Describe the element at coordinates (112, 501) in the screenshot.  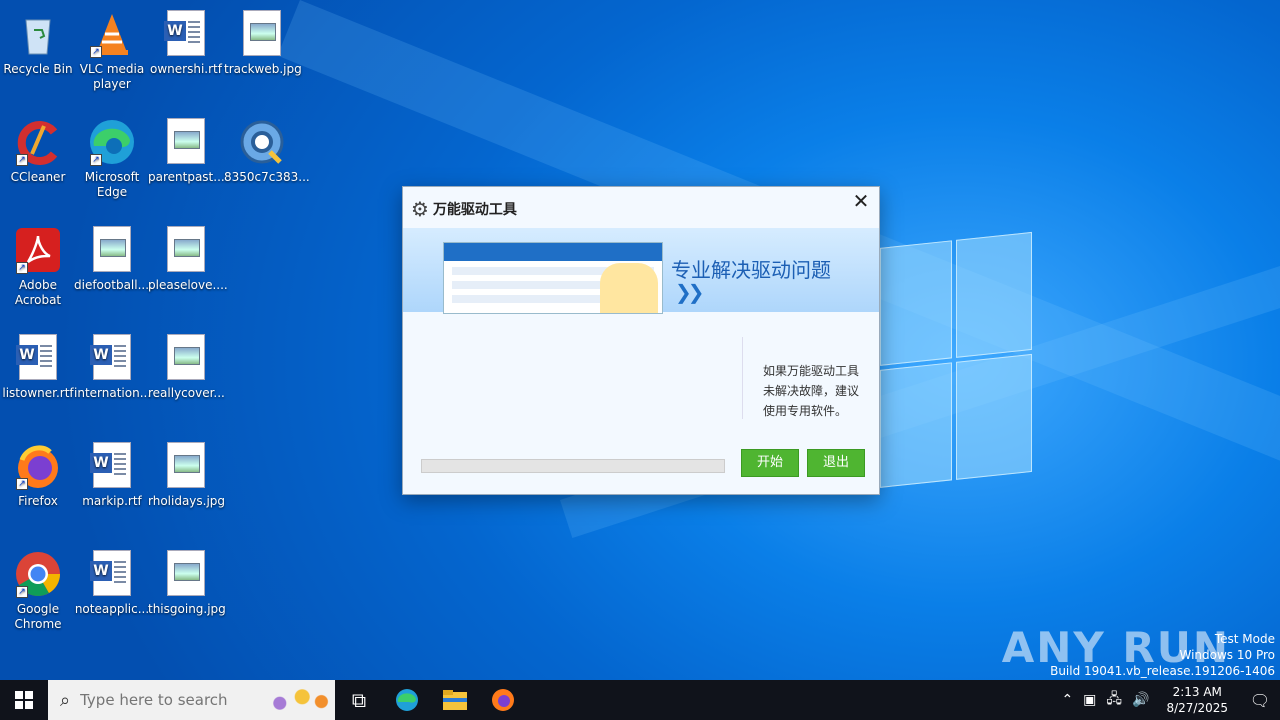
I see `icon-label: markip.rtf` at that location.